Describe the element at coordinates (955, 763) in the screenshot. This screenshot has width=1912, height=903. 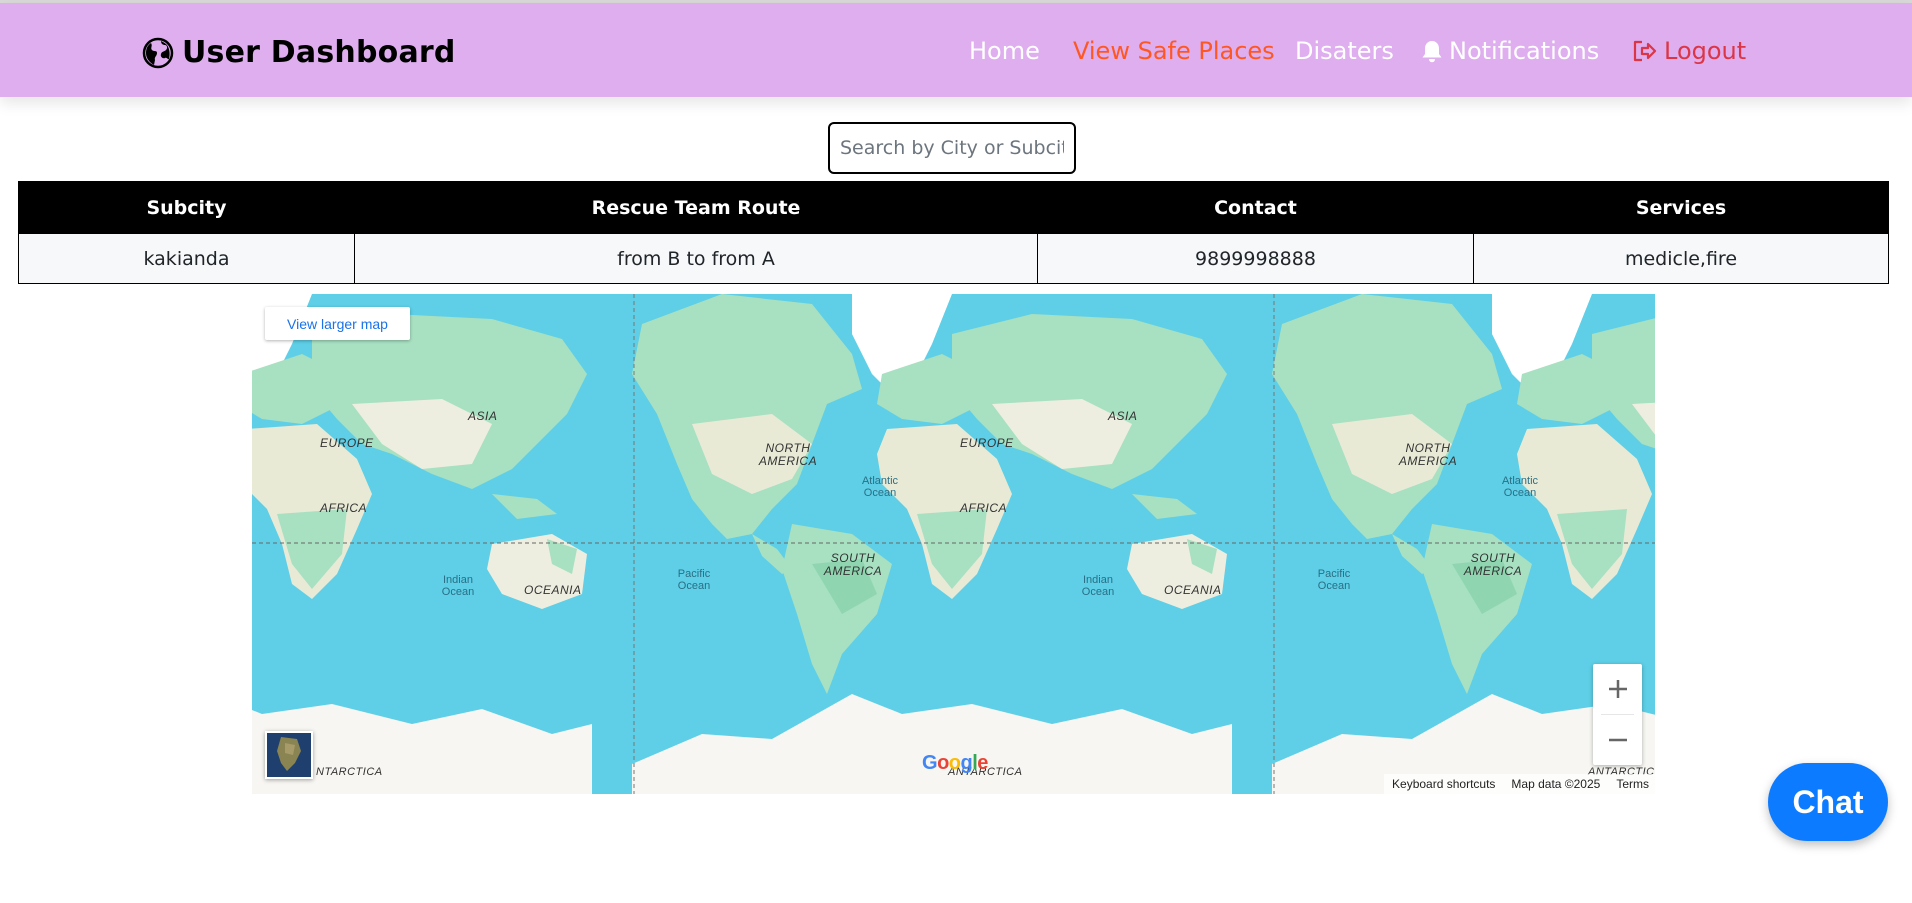
I see `google-logo: Google` at that location.